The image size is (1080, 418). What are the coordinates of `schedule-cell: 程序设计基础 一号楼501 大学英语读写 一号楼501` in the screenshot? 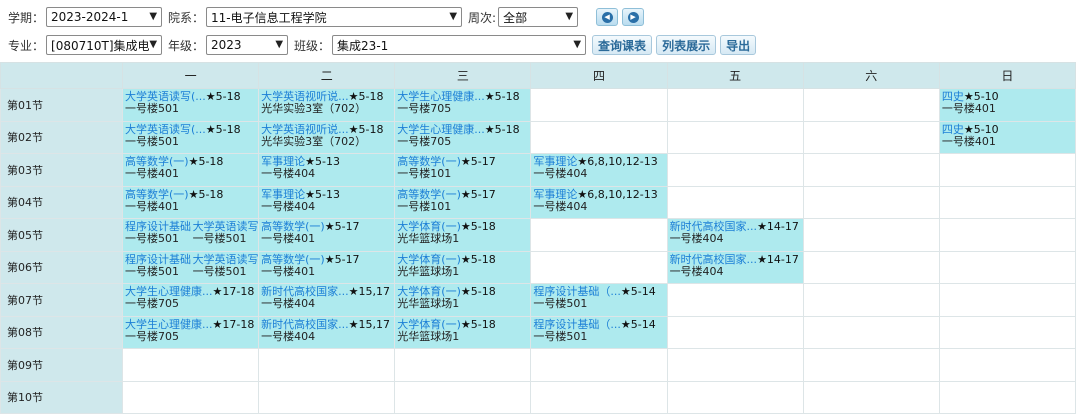 It's located at (190, 267).